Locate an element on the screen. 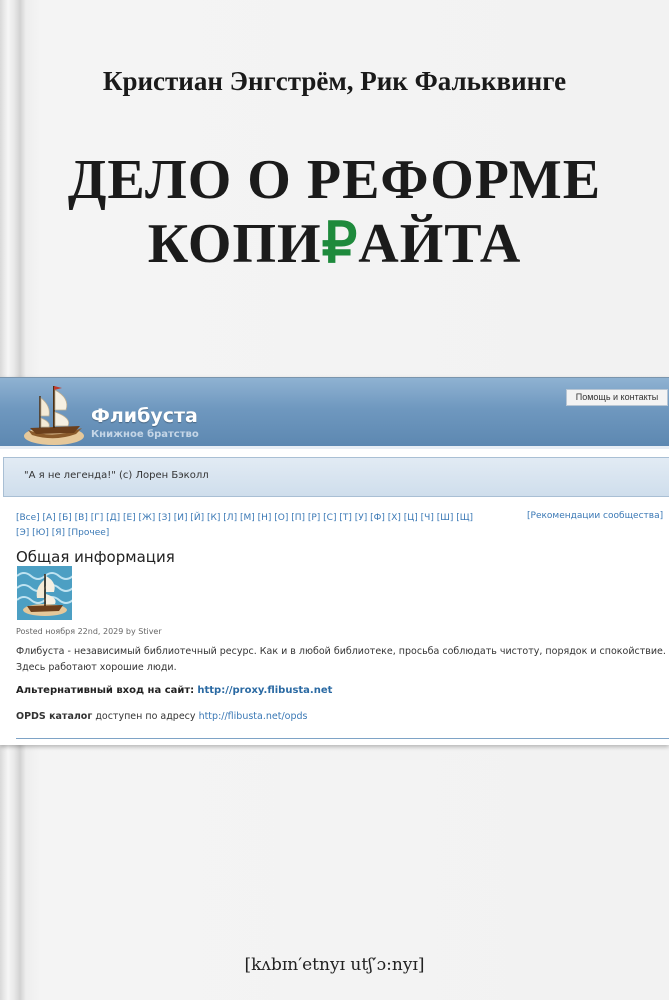 Image resolution: width=669 pixels, height=1000 pixels. ship-logo-icon is located at coordinates (54, 414).